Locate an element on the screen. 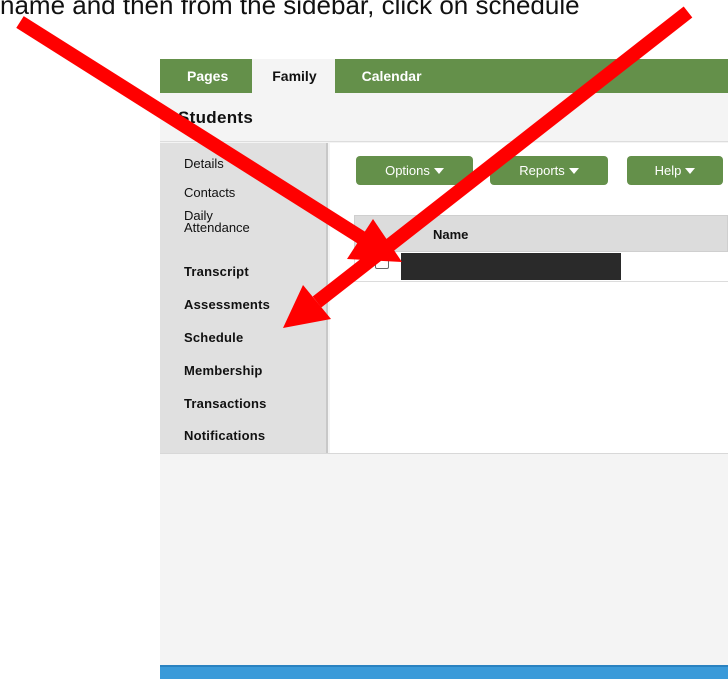 The image size is (728, 679). options-button: Options is located at coordinates (414, 170).